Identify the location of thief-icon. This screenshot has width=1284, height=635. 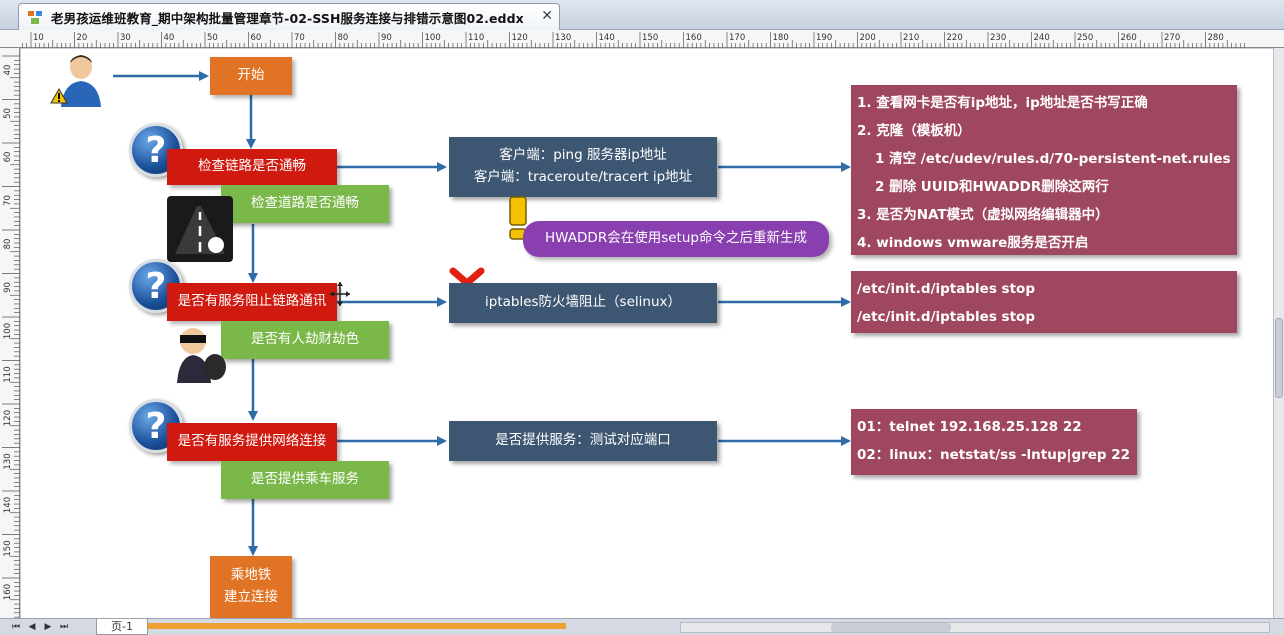
(201, 355).